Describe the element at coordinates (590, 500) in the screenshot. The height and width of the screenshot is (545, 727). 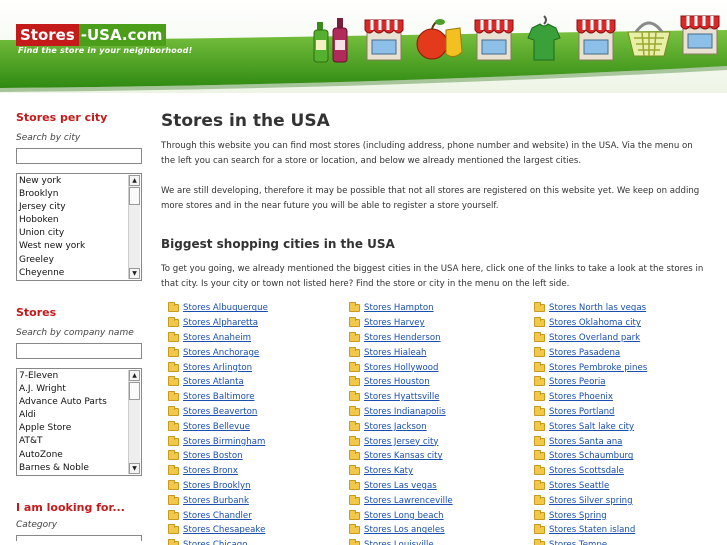
I see `city-store-link: Stores Silver spring` at that location.